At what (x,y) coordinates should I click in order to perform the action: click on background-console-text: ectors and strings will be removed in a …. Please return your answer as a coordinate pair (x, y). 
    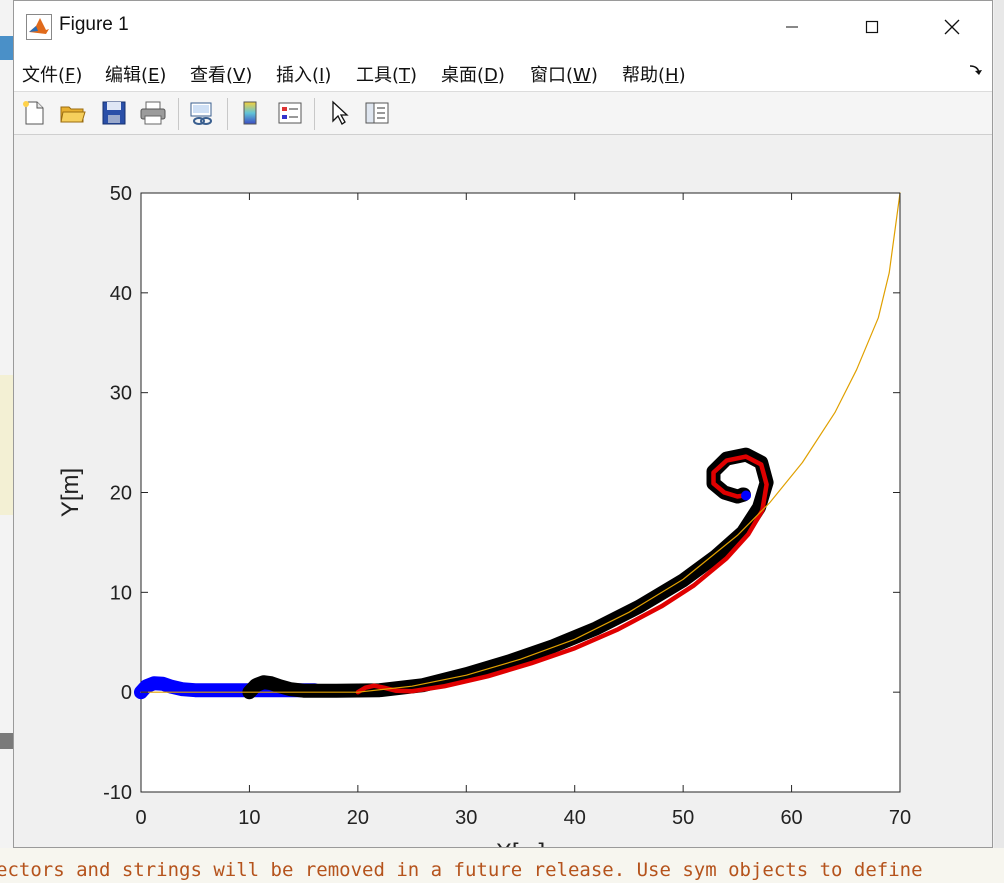
    Looking at the image, I should click on (502, 865).